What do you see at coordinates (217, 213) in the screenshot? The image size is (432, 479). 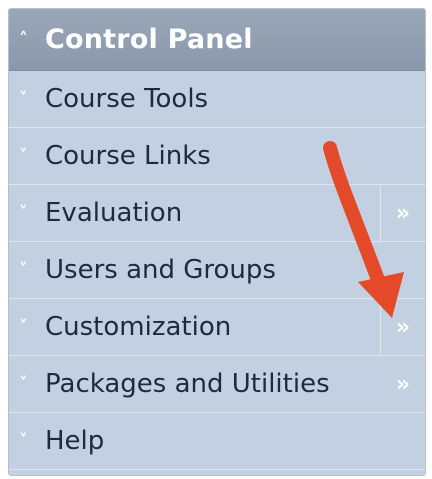 I see `menu-item-evaluation: ˅ Evaluation »` at bounding box center [217, 213].